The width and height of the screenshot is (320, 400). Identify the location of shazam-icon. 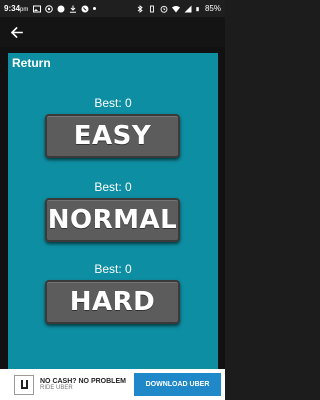
(85, 8).